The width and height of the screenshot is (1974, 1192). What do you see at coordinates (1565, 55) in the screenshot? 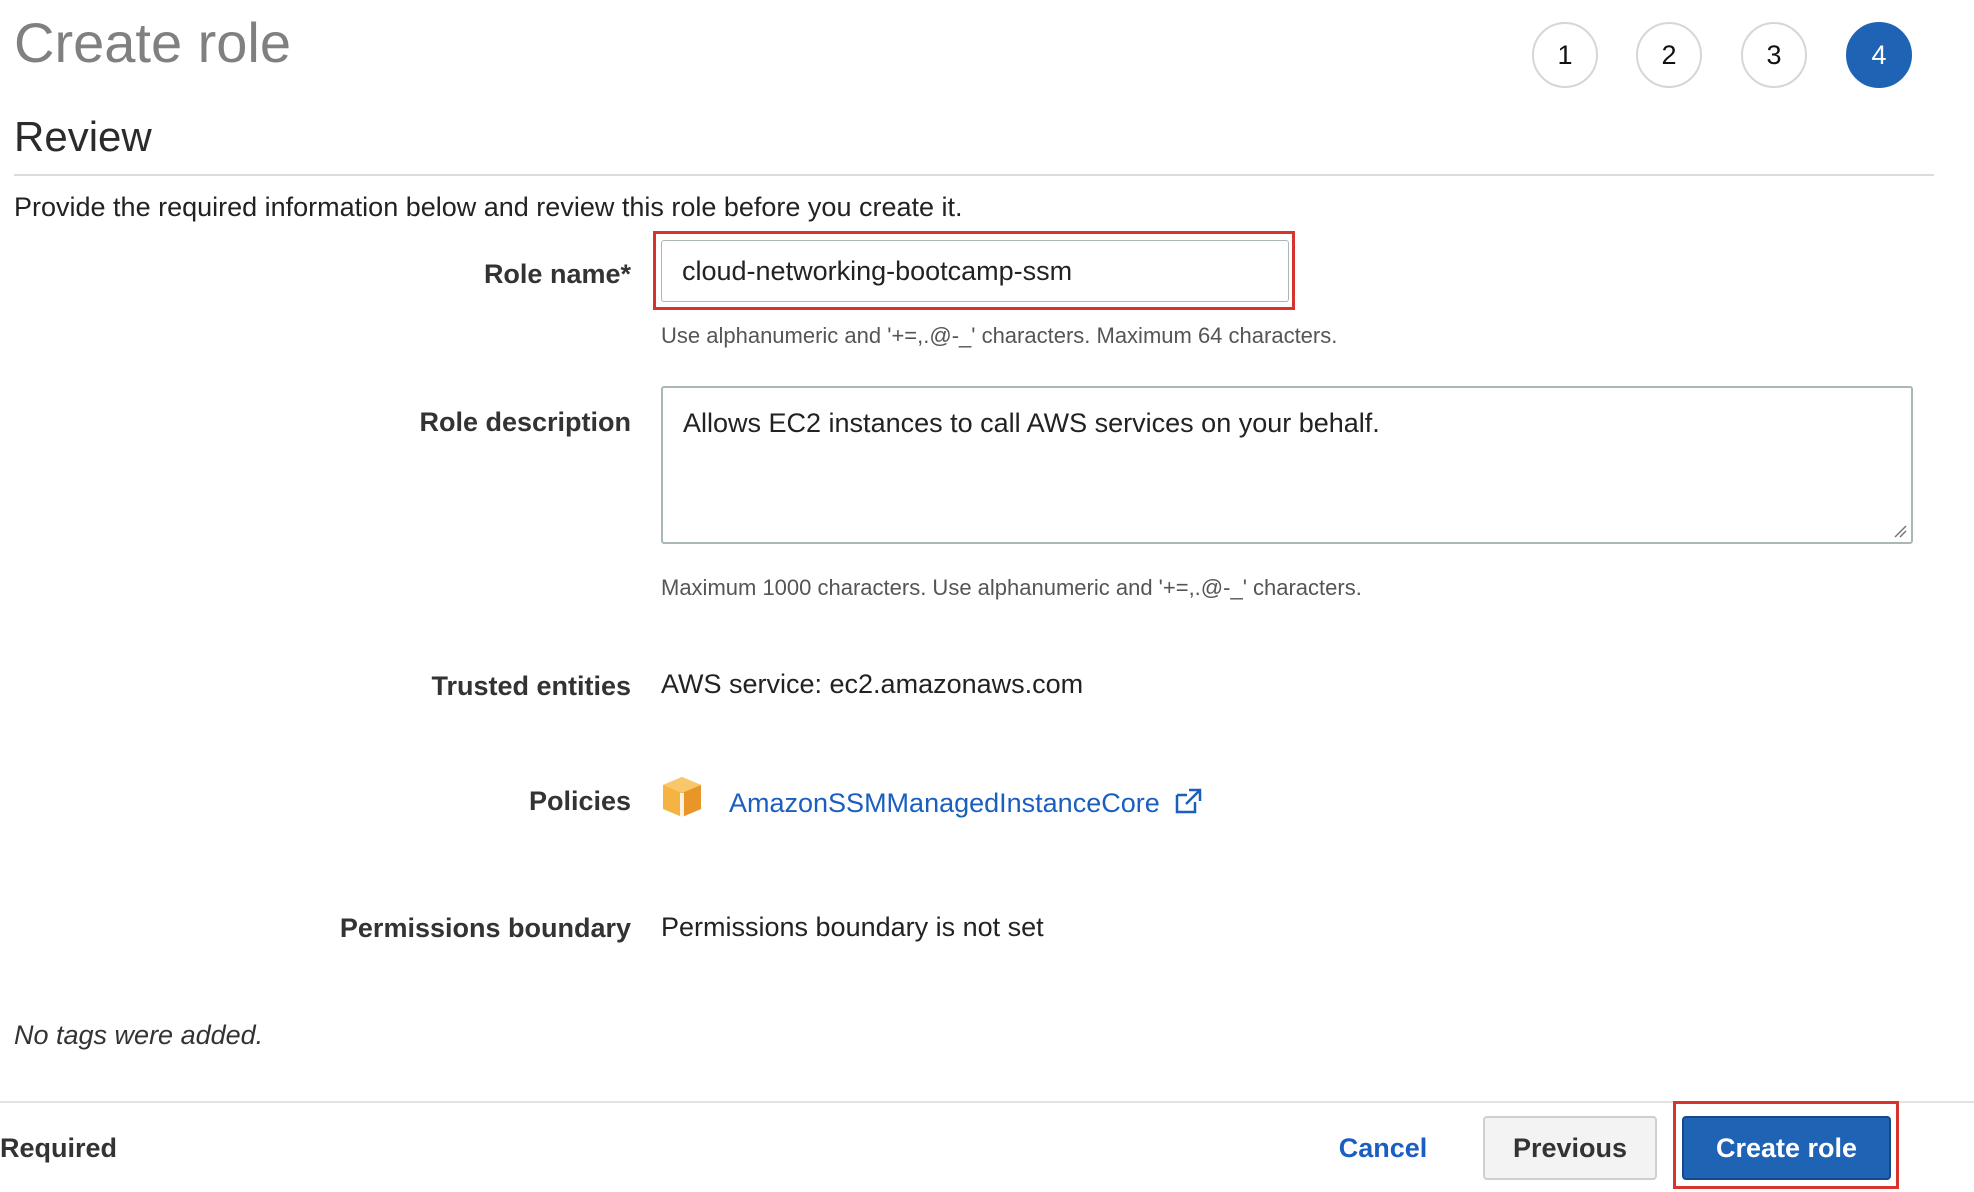
I see `step-1: 1` at bounding box center [1565, 55].